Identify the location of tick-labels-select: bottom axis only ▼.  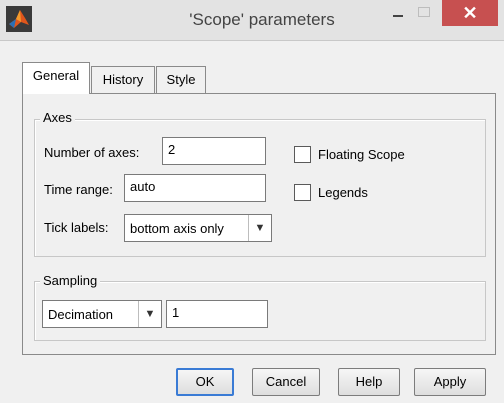
(198, 228).